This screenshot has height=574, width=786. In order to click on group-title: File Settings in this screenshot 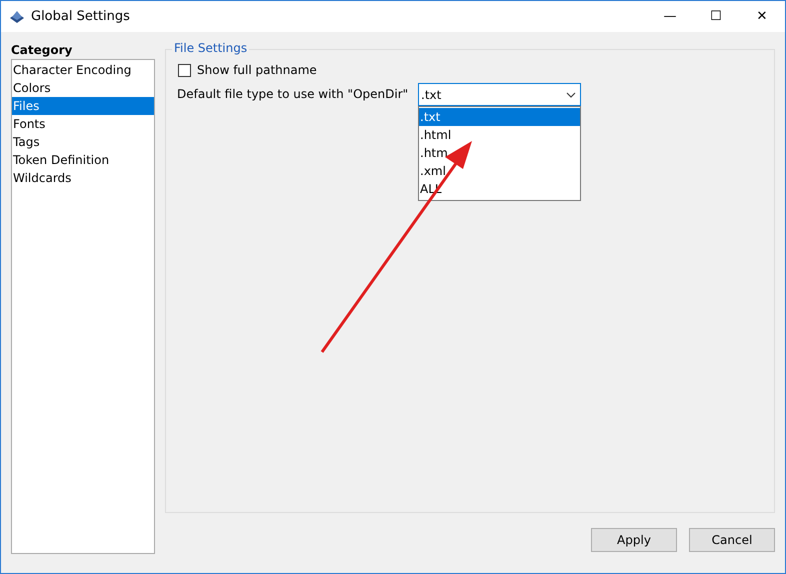, I will do `click(211, 48)`.